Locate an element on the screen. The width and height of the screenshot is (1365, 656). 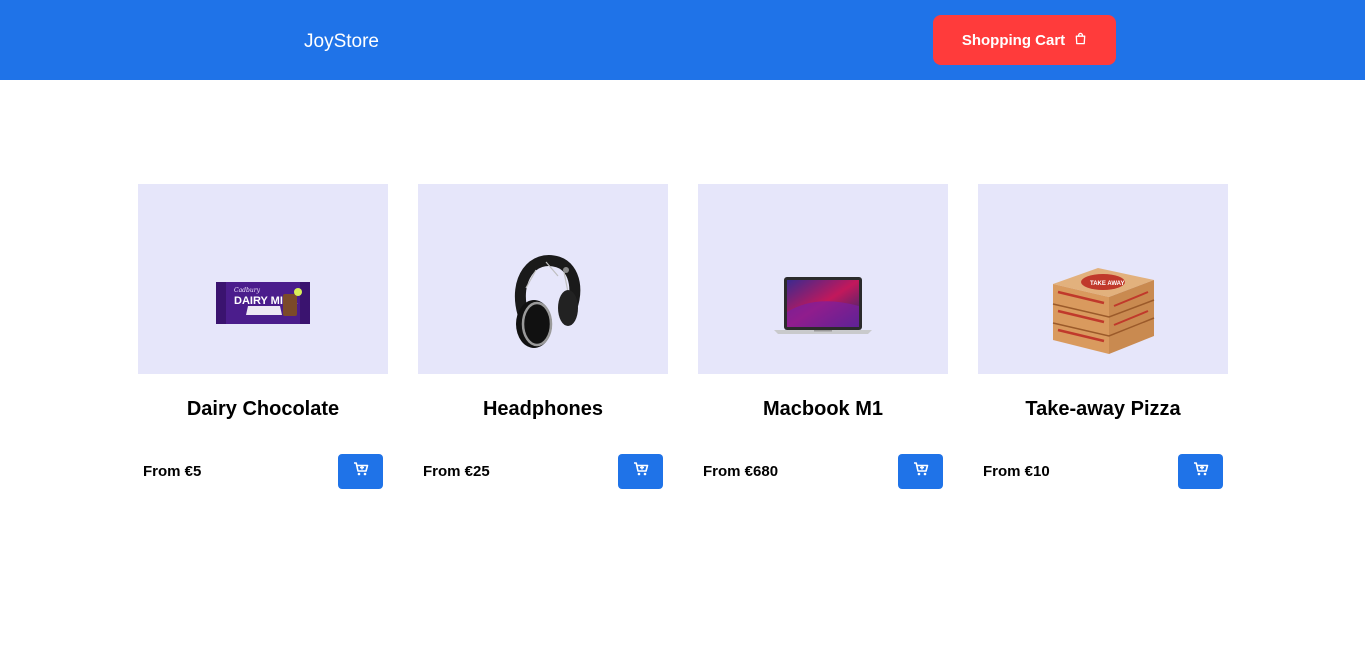
chocolate-bar-image: Cadbury DAIRY MILK is located at coordinates (263, 279).